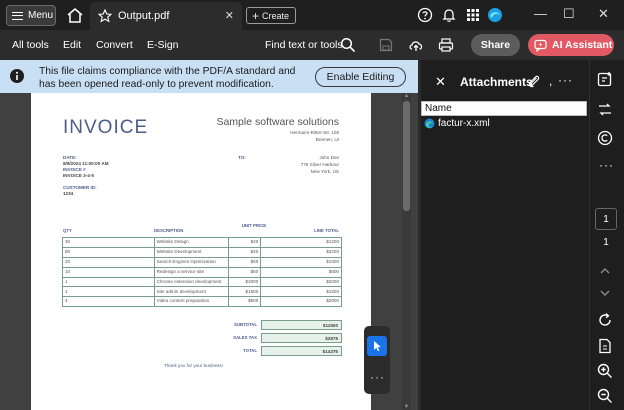  Describe the element at coordinates (245, 324) in the screenshot. I see `subtotal-label: SUBTOTAL` at that location.